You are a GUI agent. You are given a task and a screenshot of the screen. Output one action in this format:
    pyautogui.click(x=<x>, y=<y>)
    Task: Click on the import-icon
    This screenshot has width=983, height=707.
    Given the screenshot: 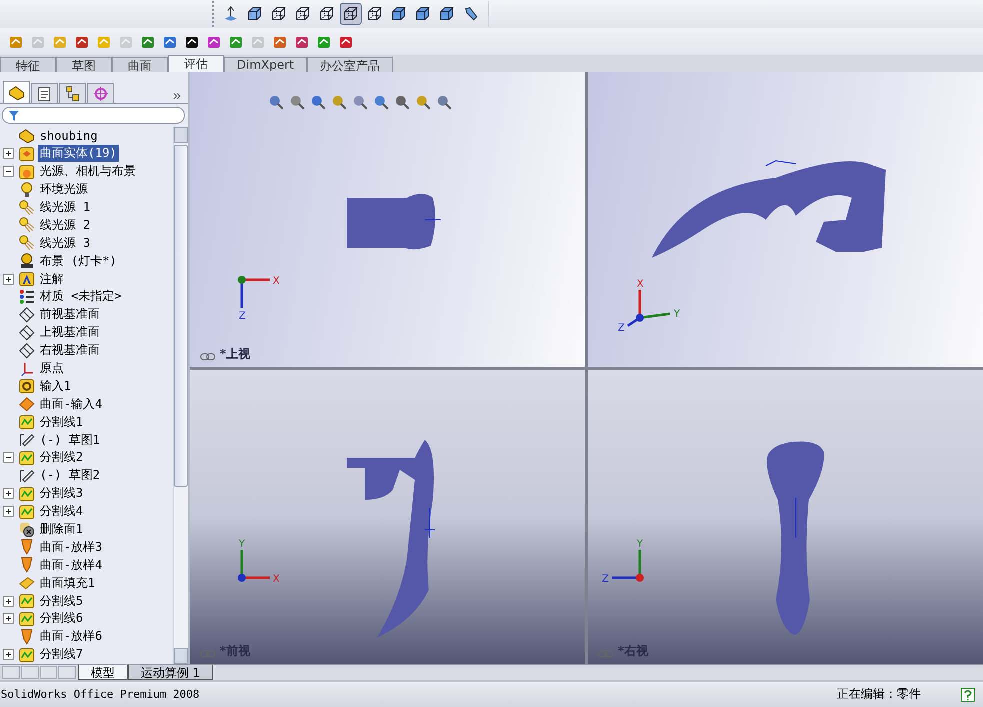 What is the action you would take?
    pyautogui.click(x=27, y=386)
    